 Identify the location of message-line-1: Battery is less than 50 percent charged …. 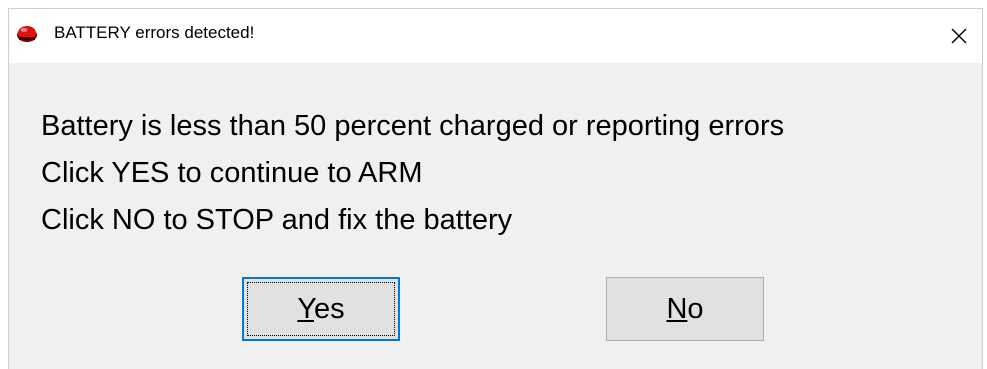
(413, 126).